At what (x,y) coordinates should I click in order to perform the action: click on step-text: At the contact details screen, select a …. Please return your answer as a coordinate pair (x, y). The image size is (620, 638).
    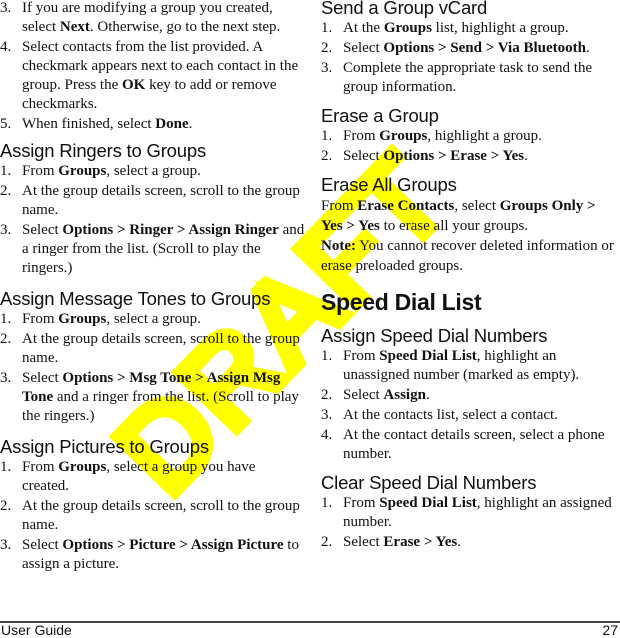
    Looking at the image, I should click on (474, 444).